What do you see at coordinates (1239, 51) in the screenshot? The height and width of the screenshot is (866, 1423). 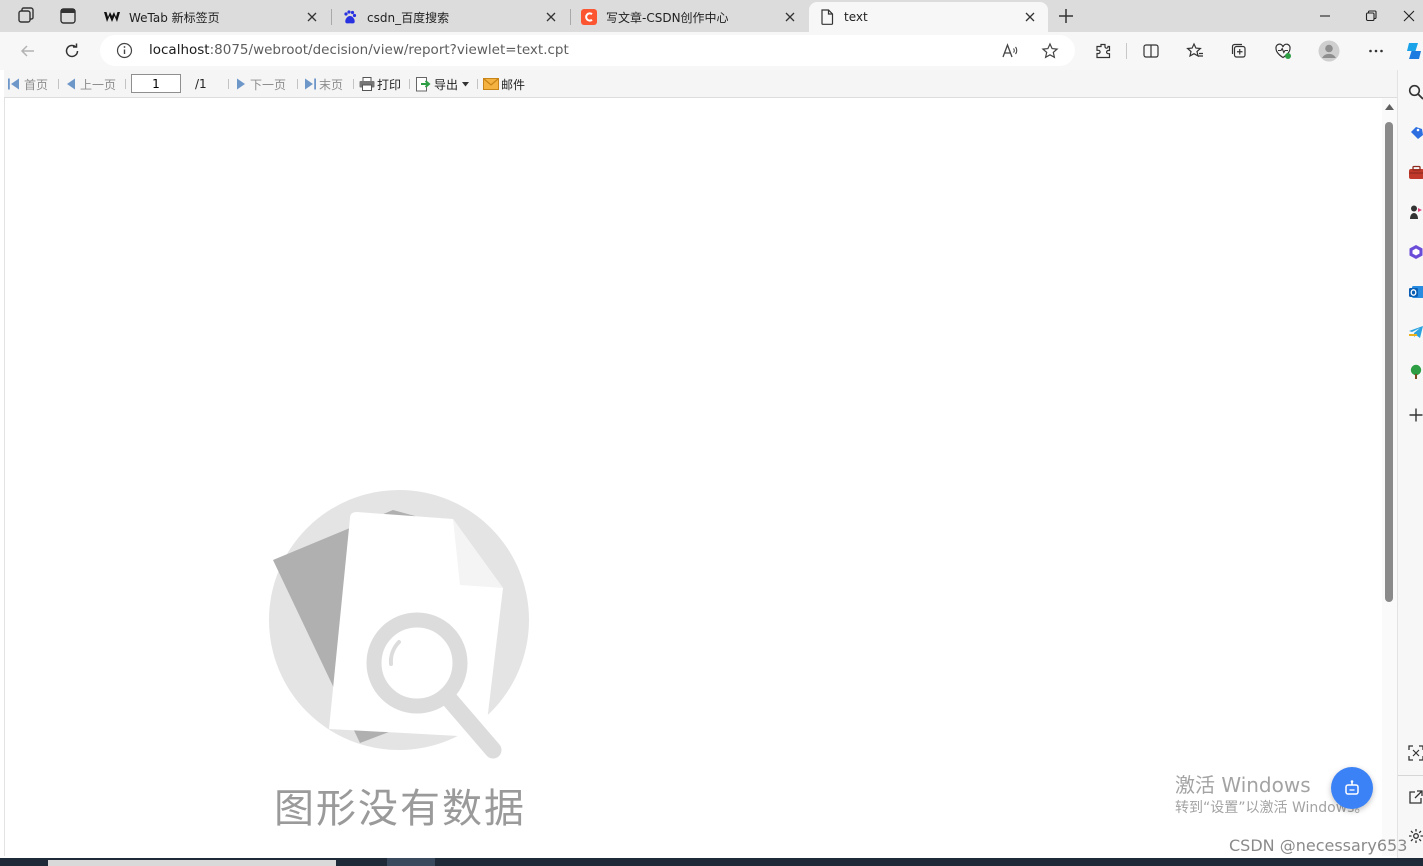 I see `collections-icon` at bounding box center [1239, 51].